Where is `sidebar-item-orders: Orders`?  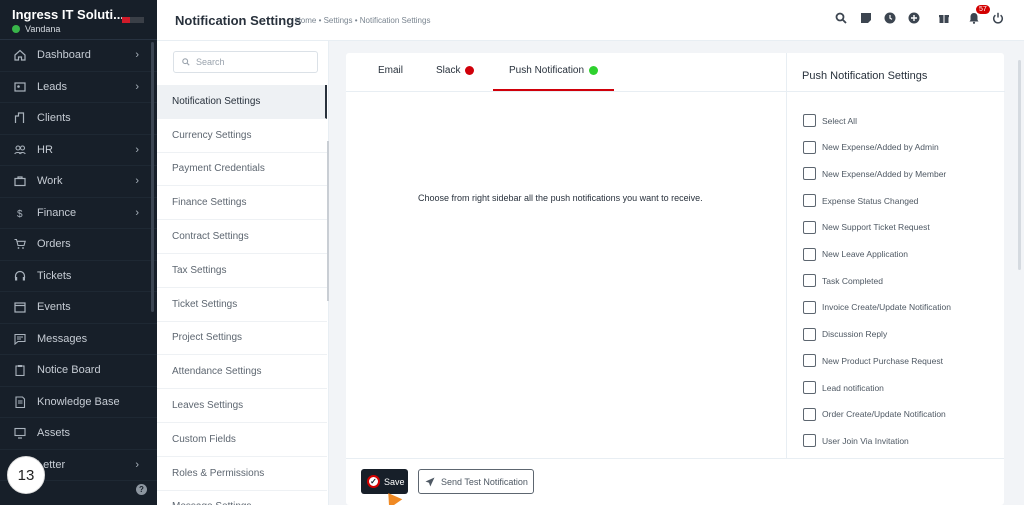 sidebar-item-orders: Orders is located at coordinates (78, 245).